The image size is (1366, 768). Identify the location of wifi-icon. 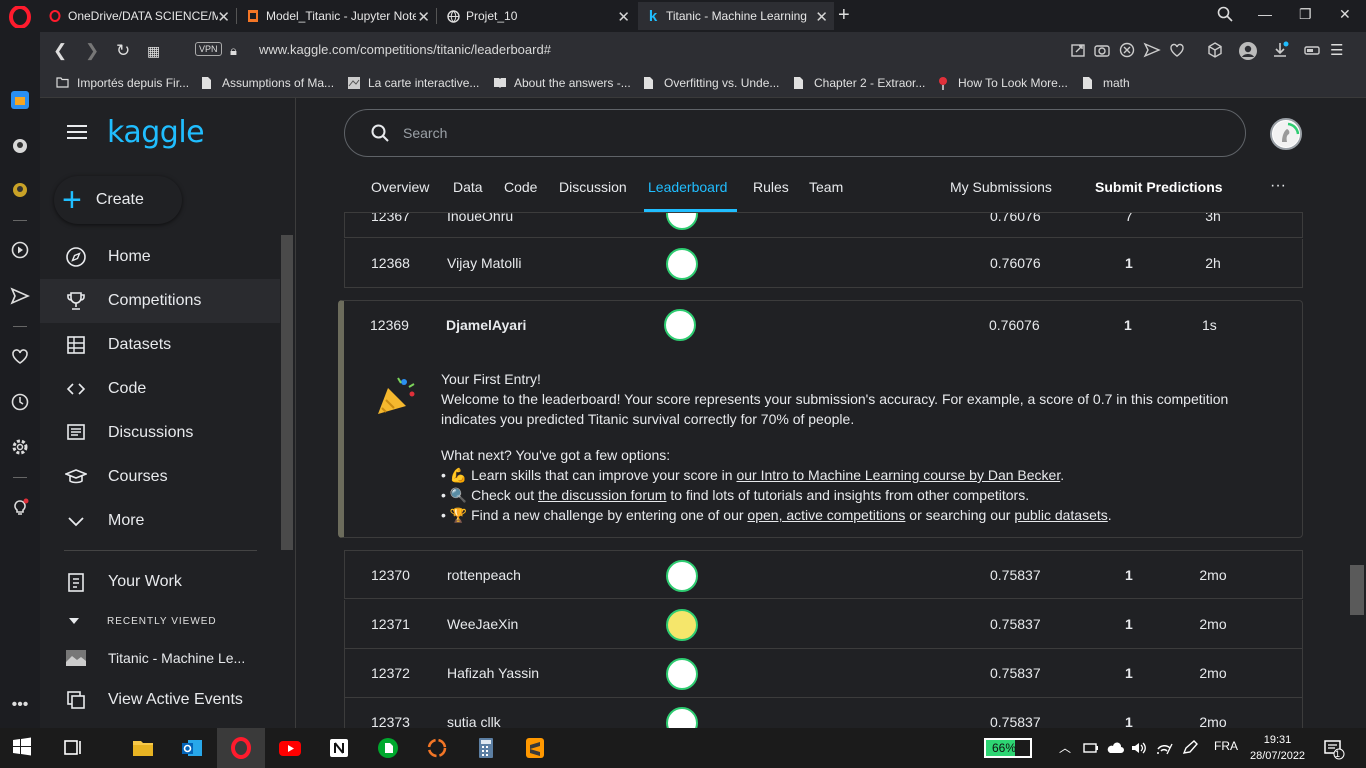
(1164, 748).